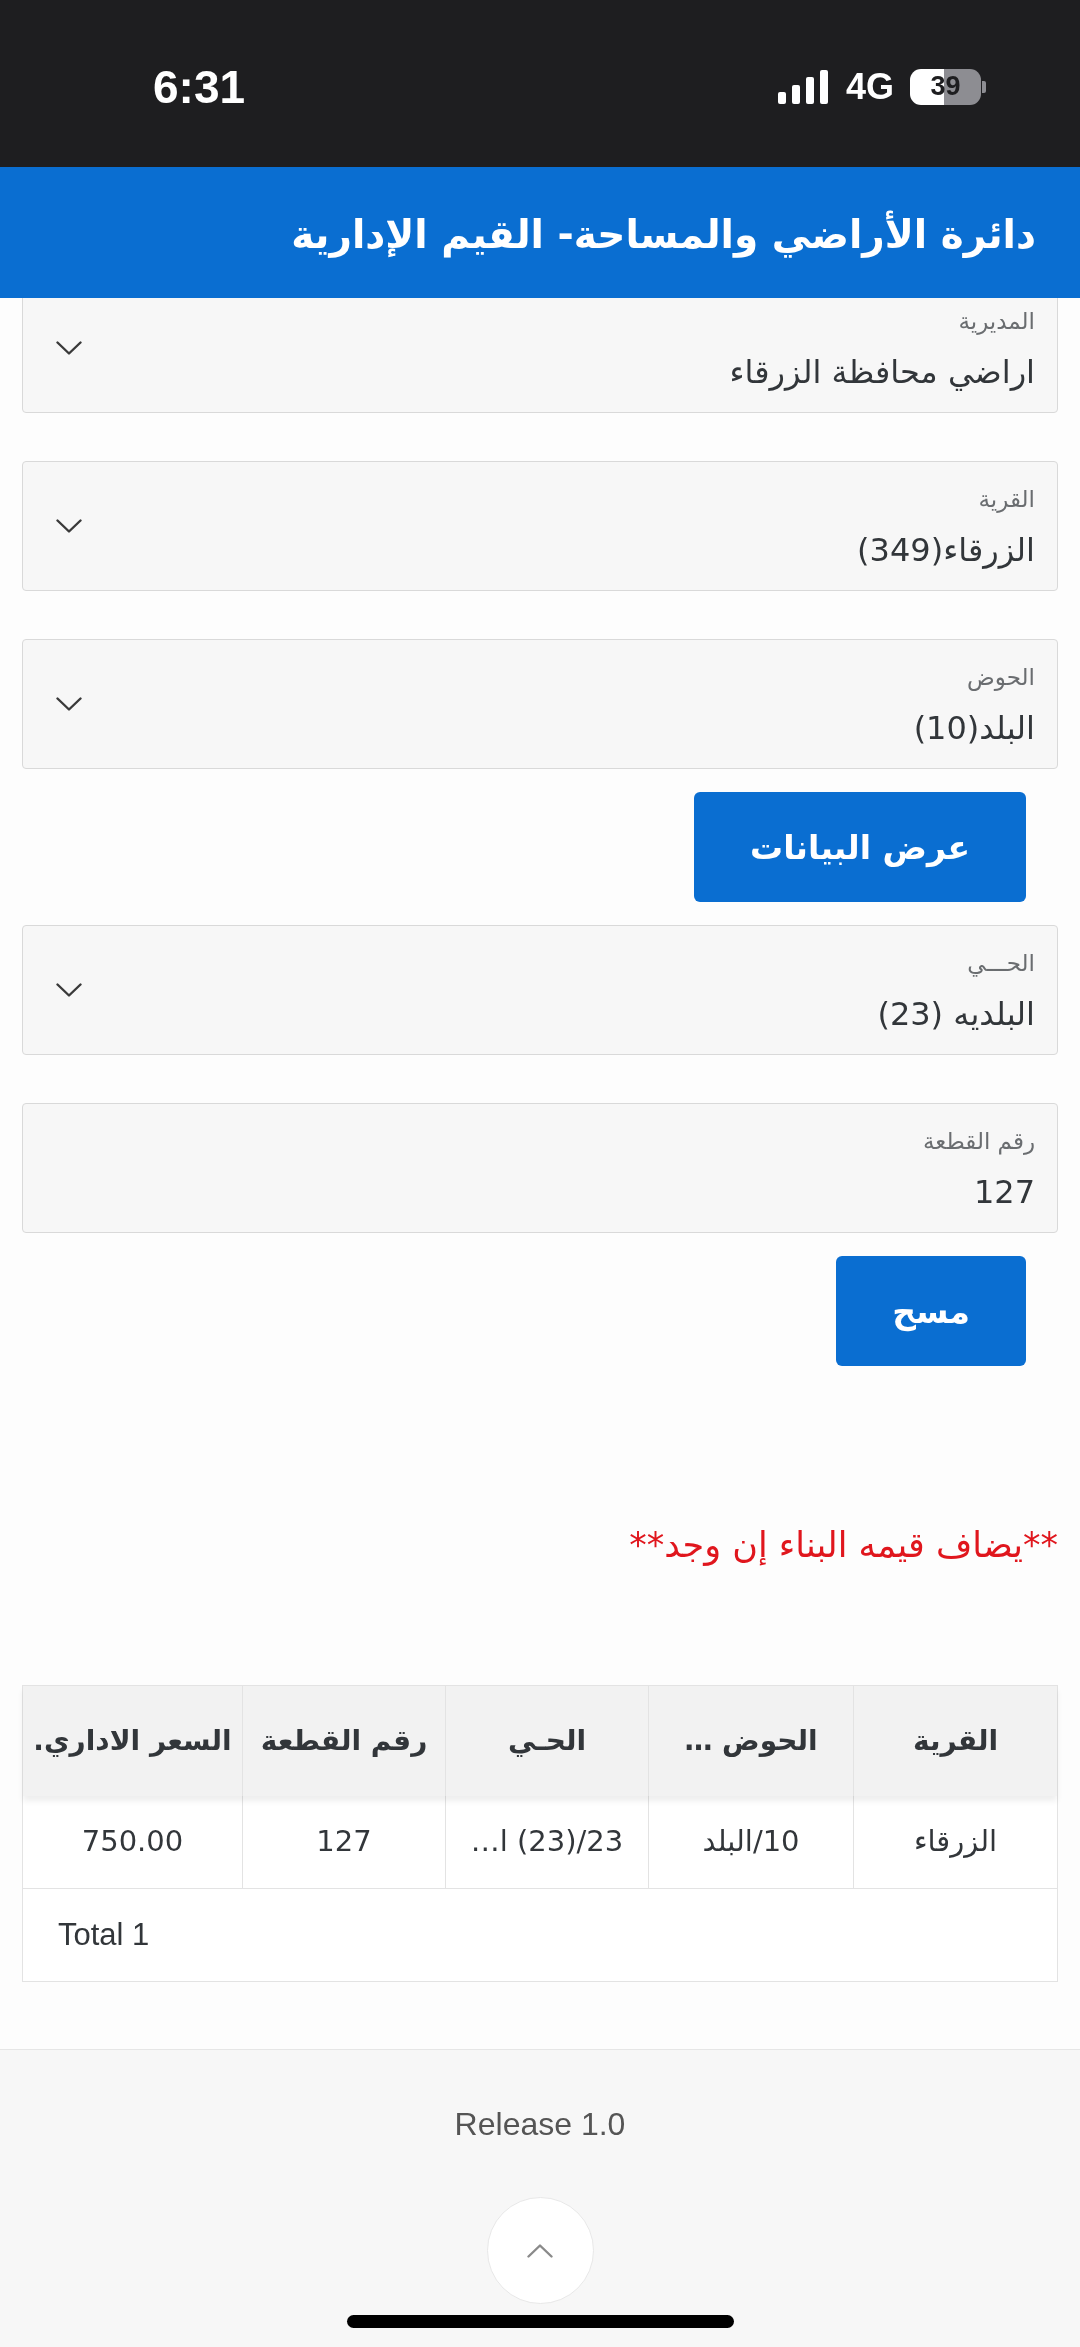  Describe the element at coordinates (540, 355) in the screenshot. I see `dropdown: المديرية اراضي محافظة الزرقاء` at that location.